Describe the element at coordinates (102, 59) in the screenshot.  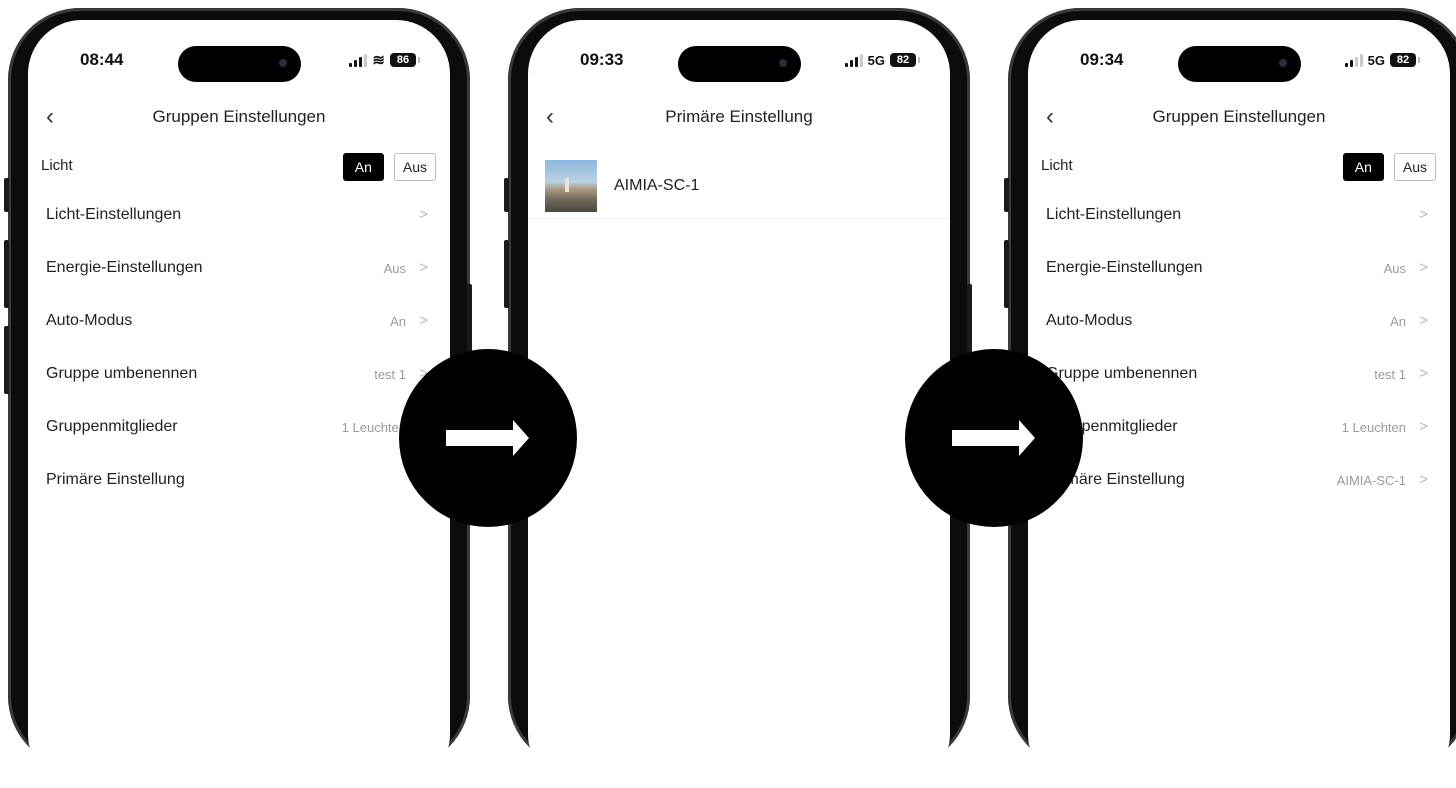
I see `status-time: 08:44` at that location.